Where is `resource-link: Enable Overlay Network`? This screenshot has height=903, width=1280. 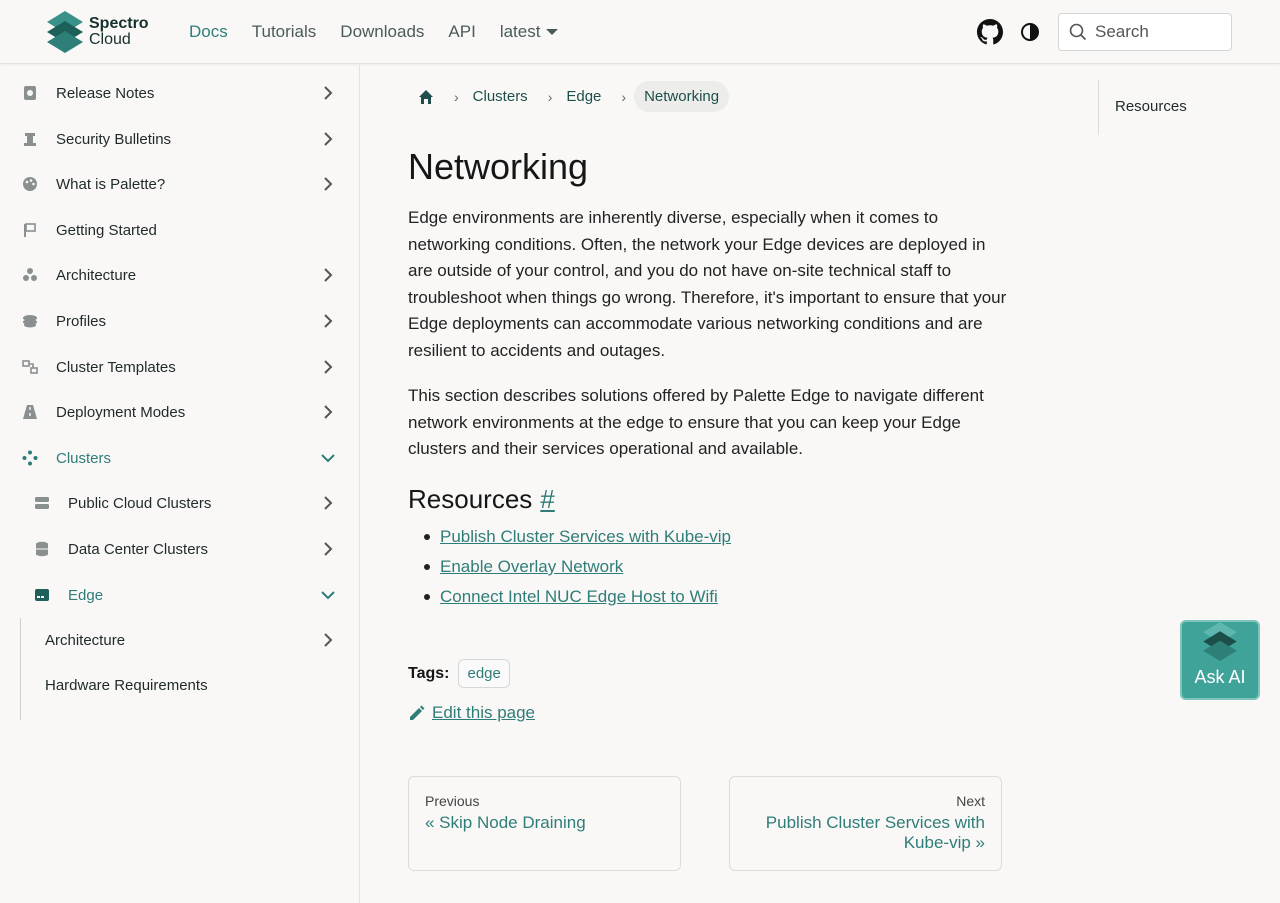 resource-link: Enable Overlay Network is located at coordinates (531, 566).